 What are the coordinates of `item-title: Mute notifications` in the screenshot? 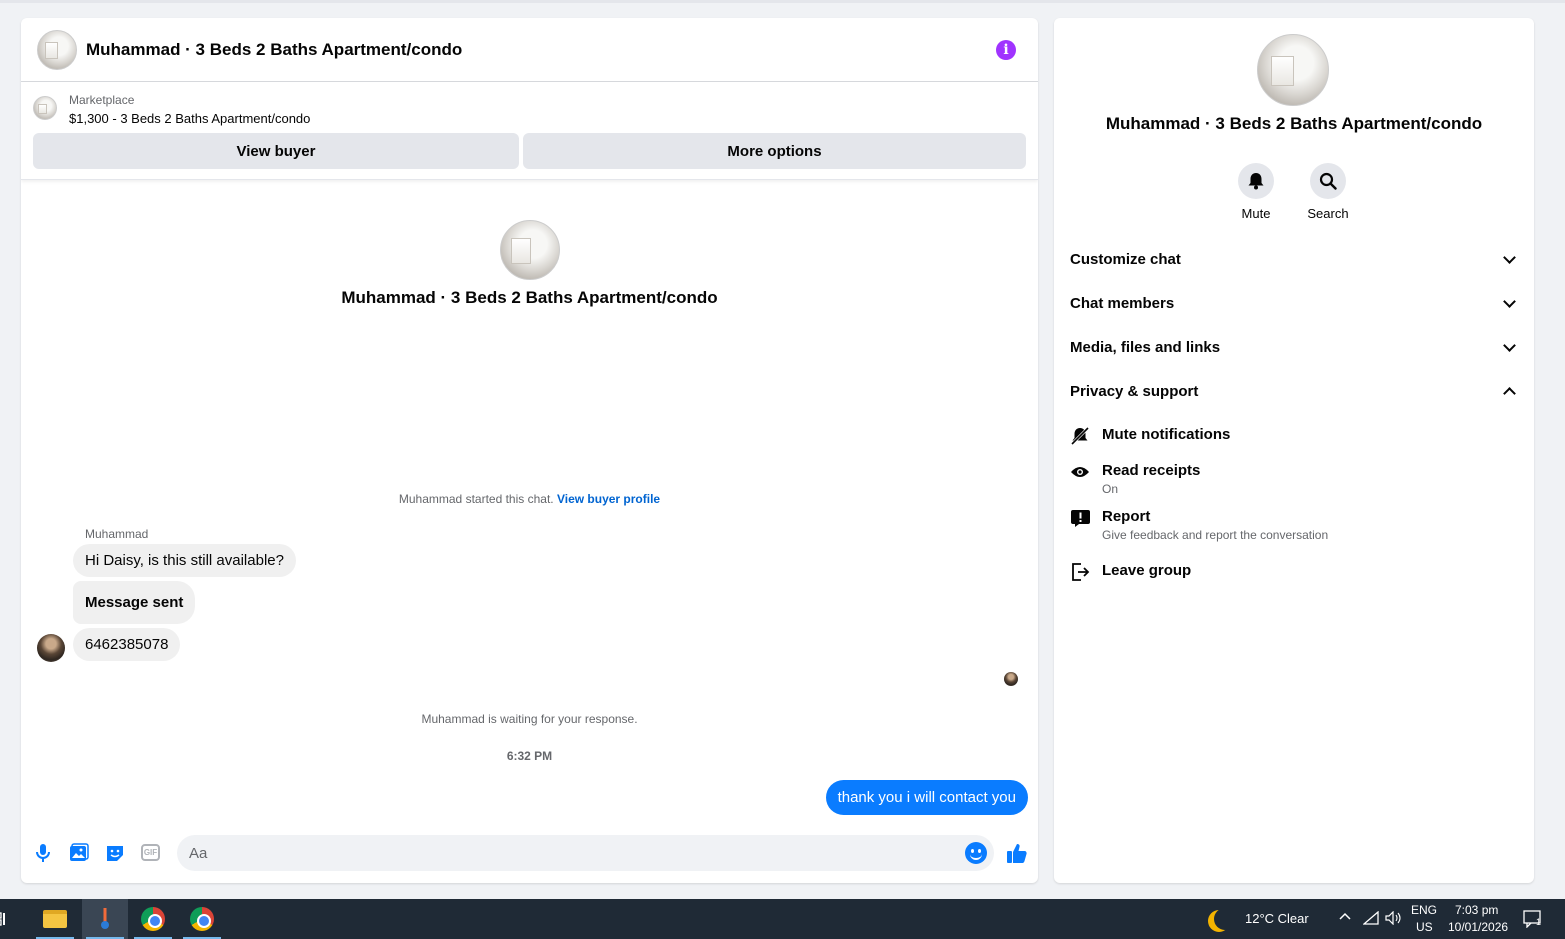 It's located at (1166, 434).